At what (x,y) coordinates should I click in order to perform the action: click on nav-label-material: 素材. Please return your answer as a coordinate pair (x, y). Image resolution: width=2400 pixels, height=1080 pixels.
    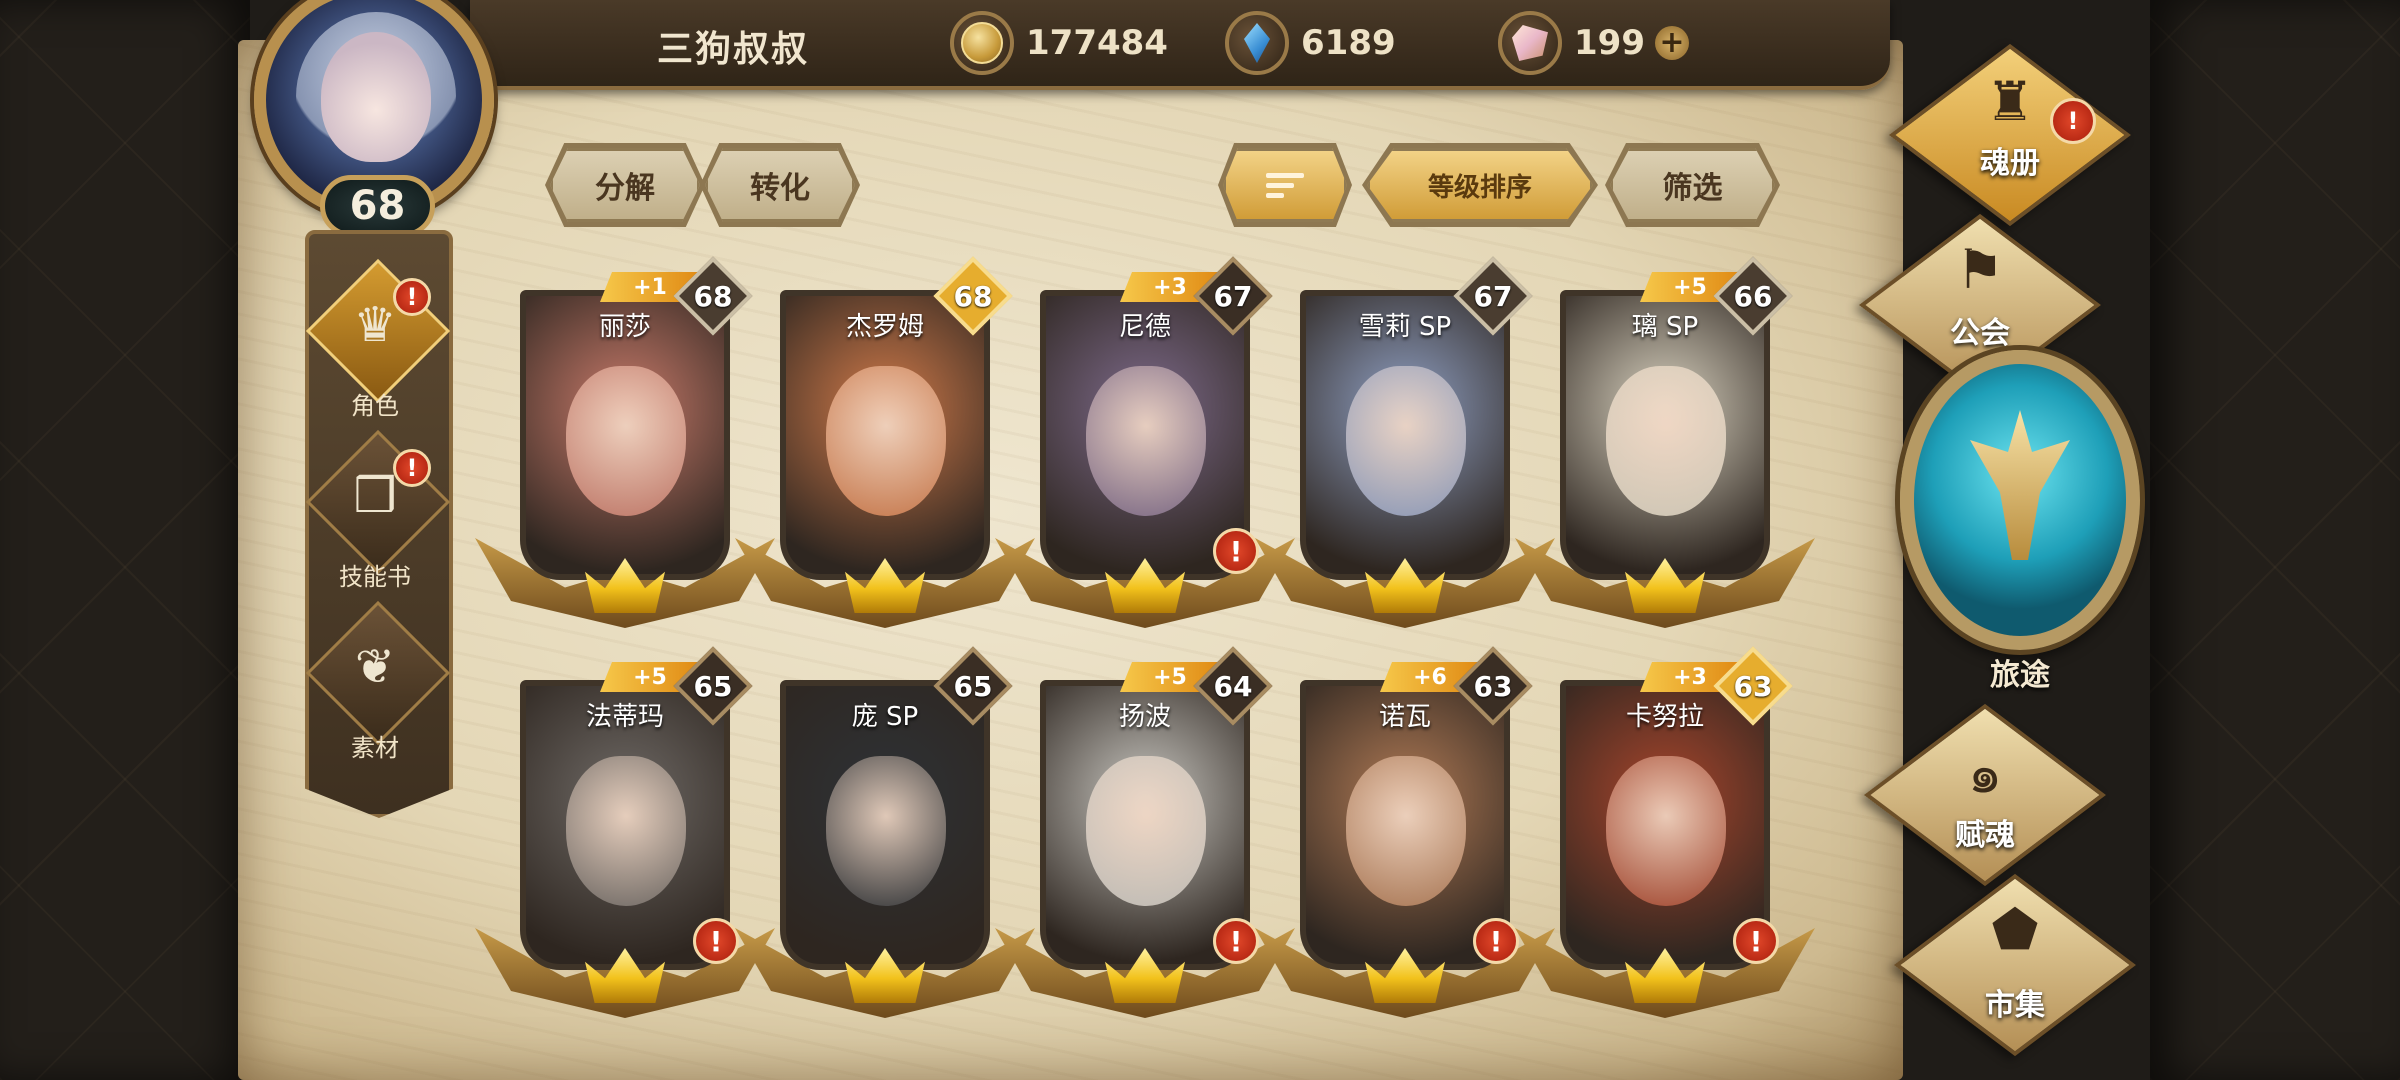
    Looking at the image, I should click on (375, 748).